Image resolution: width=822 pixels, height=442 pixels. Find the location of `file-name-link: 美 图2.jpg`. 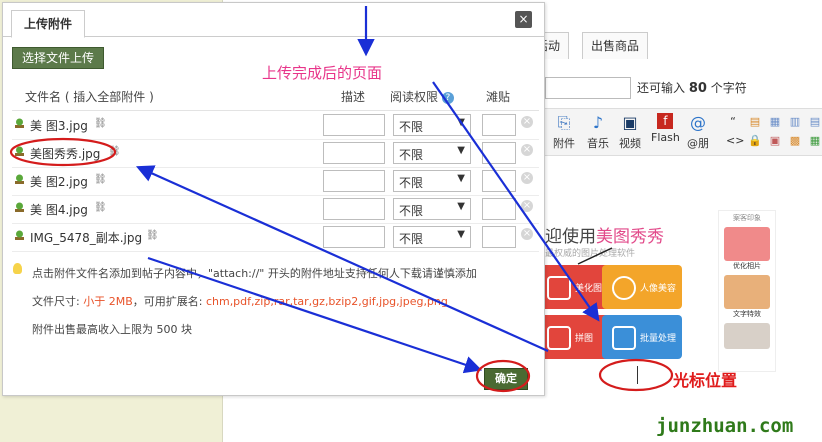

file-name-link: 美 图2.jpg is located at coordinates (59, 181).